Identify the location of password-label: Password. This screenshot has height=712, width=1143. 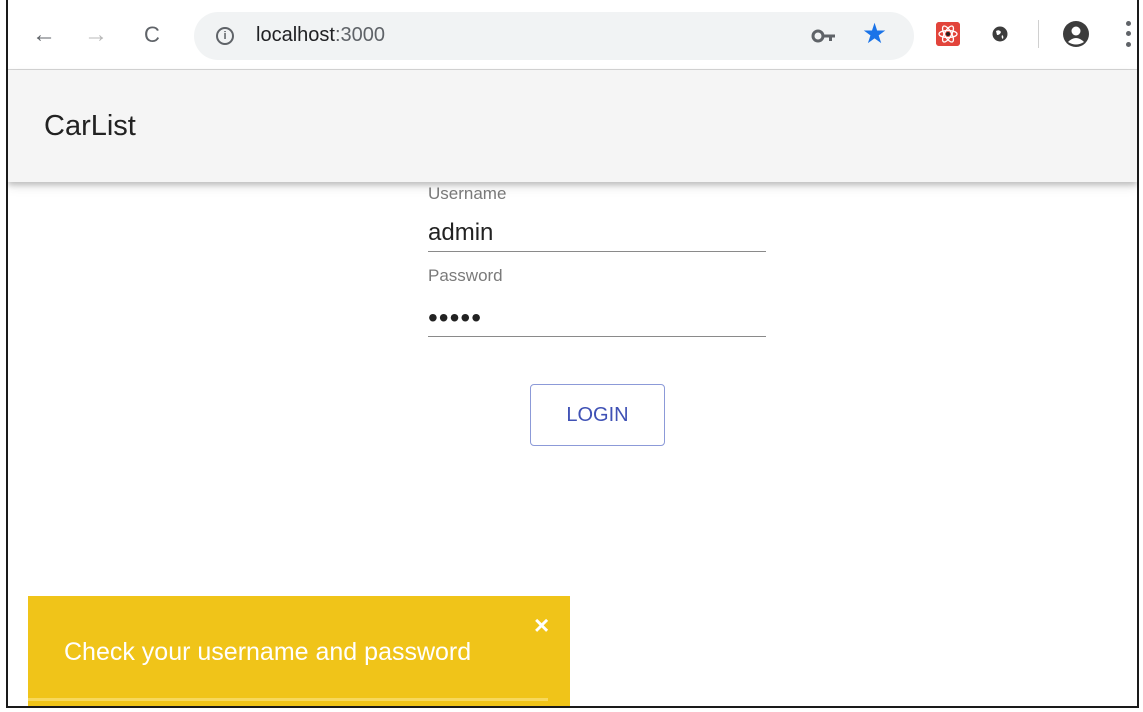
(465, 275).